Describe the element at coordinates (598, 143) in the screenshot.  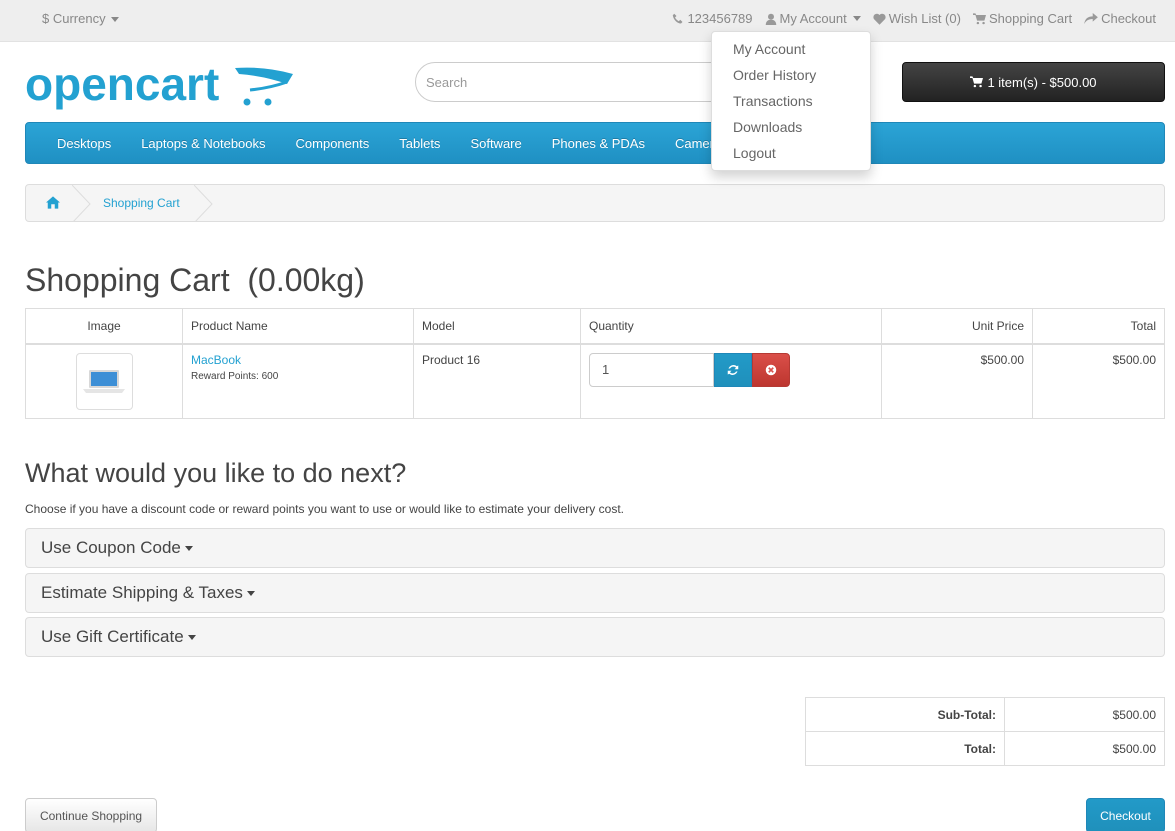
I see `menu-item-phones: Phones & PDAs` at that location.